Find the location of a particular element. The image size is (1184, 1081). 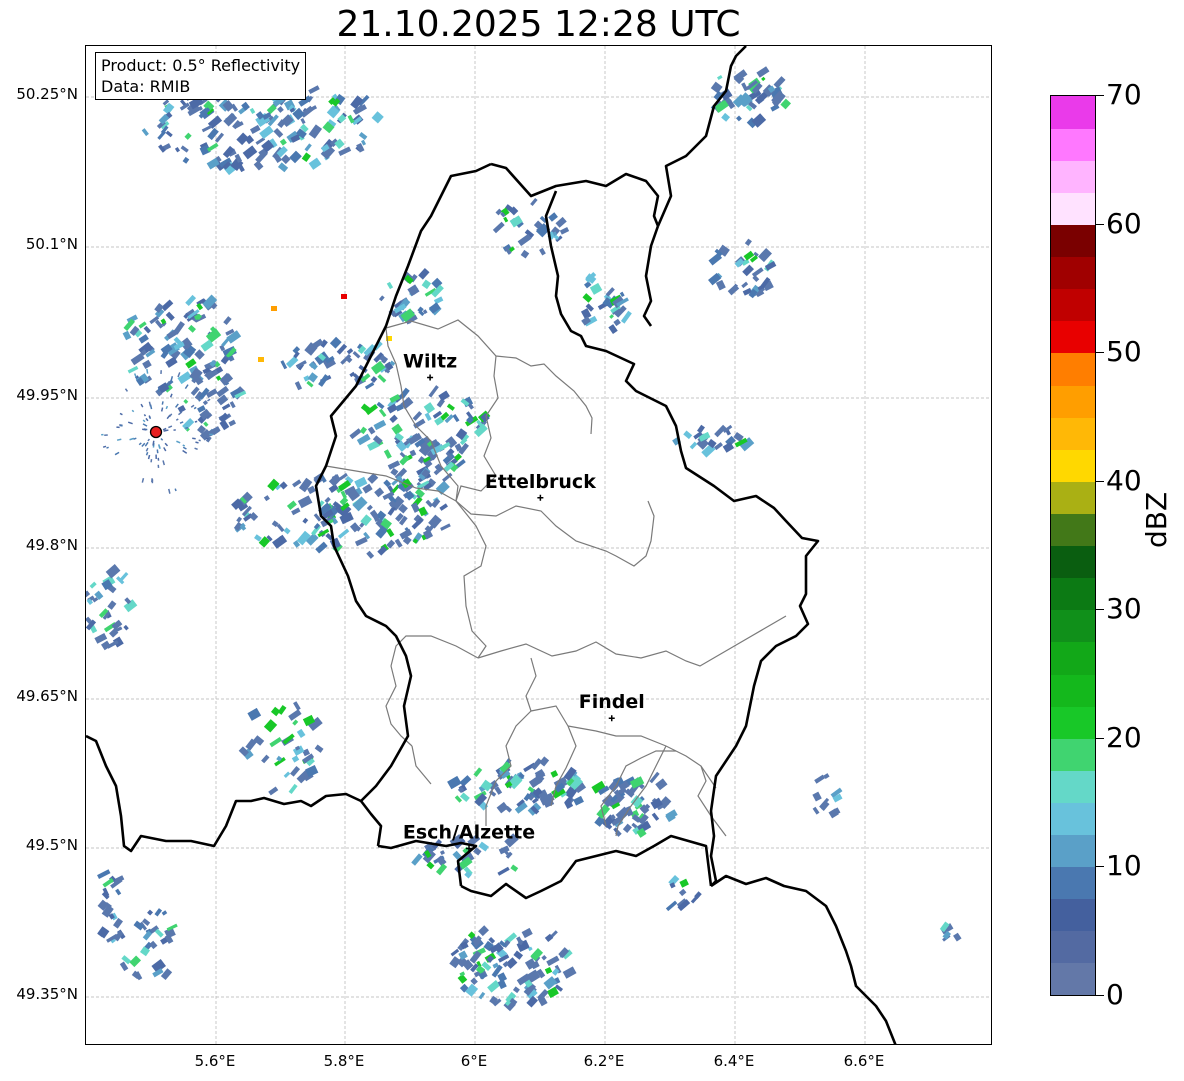

city-marker: Wiltz is located at coordinates (430, 366).